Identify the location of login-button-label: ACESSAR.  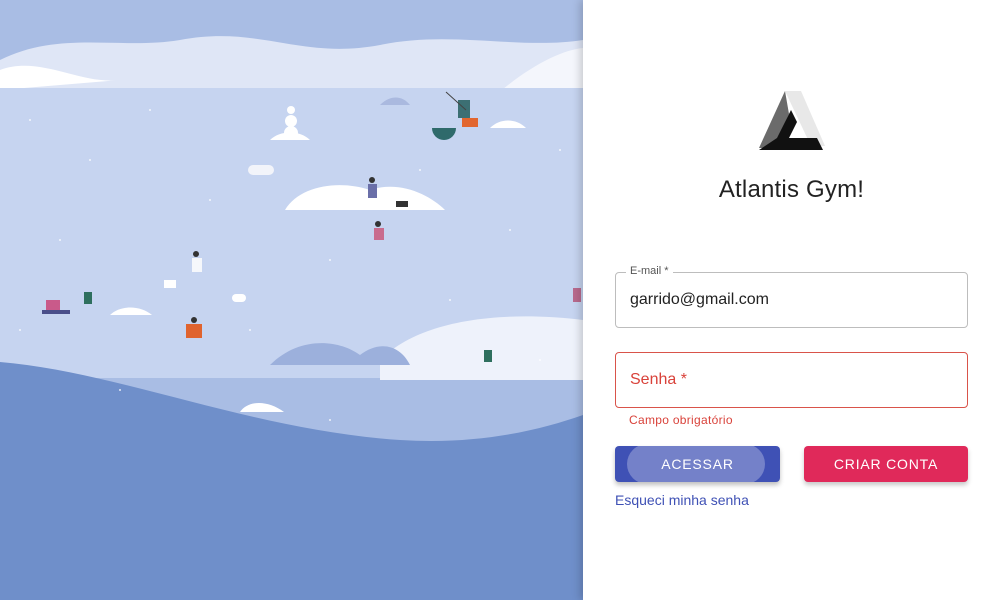
(697, 464).